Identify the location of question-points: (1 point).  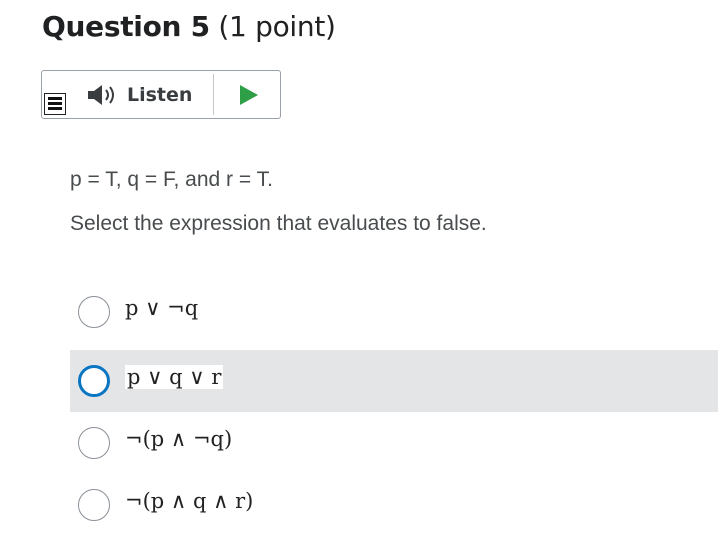
(277, 26).